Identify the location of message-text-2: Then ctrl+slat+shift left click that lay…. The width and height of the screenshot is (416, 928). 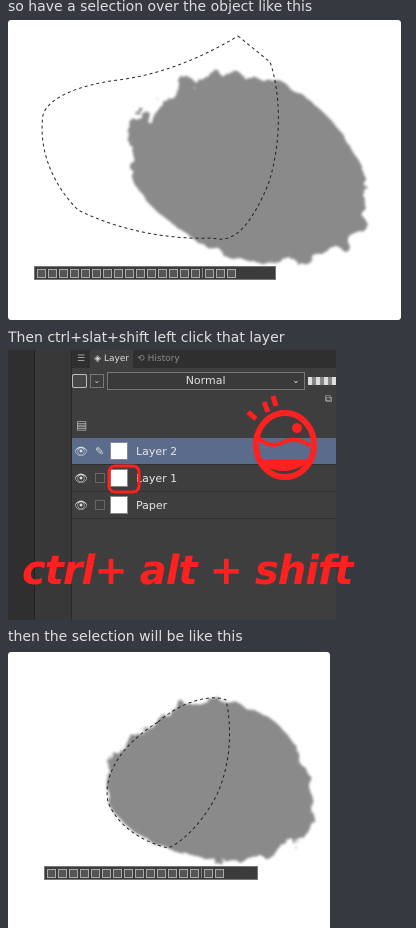
(146, 338).